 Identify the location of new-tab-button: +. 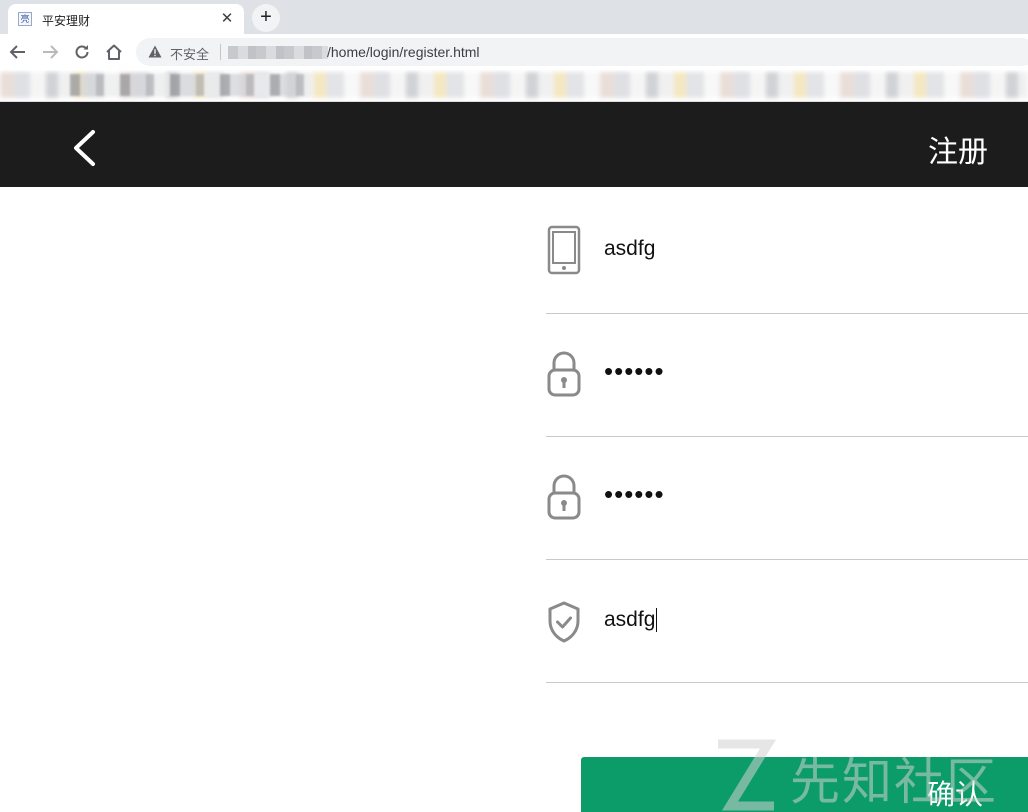
(266, 18).